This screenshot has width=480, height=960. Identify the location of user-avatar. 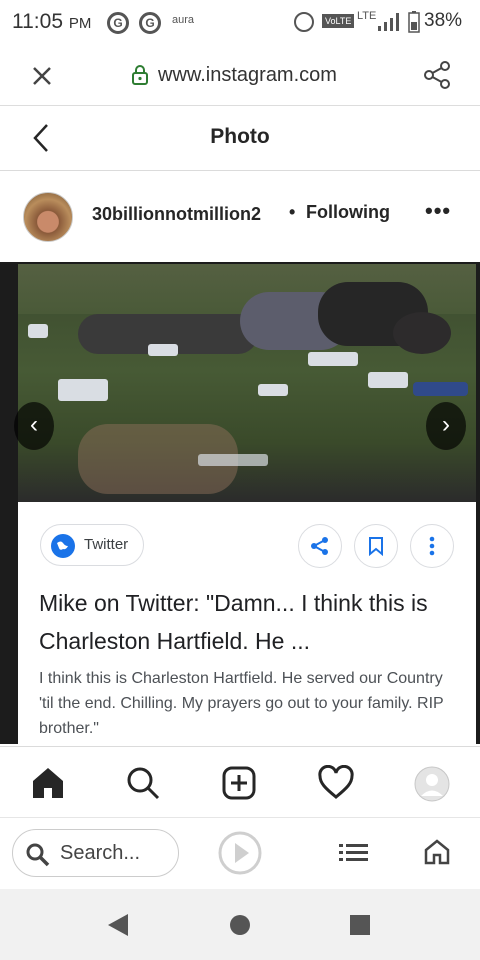
(48, 217).